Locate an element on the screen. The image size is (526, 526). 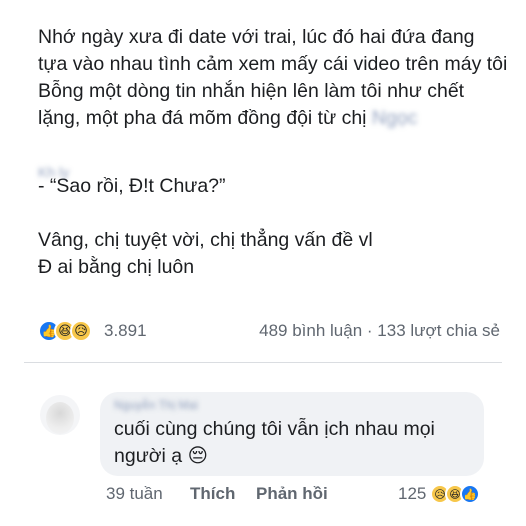
like-button: Thích is located at coordinates (212, 494).